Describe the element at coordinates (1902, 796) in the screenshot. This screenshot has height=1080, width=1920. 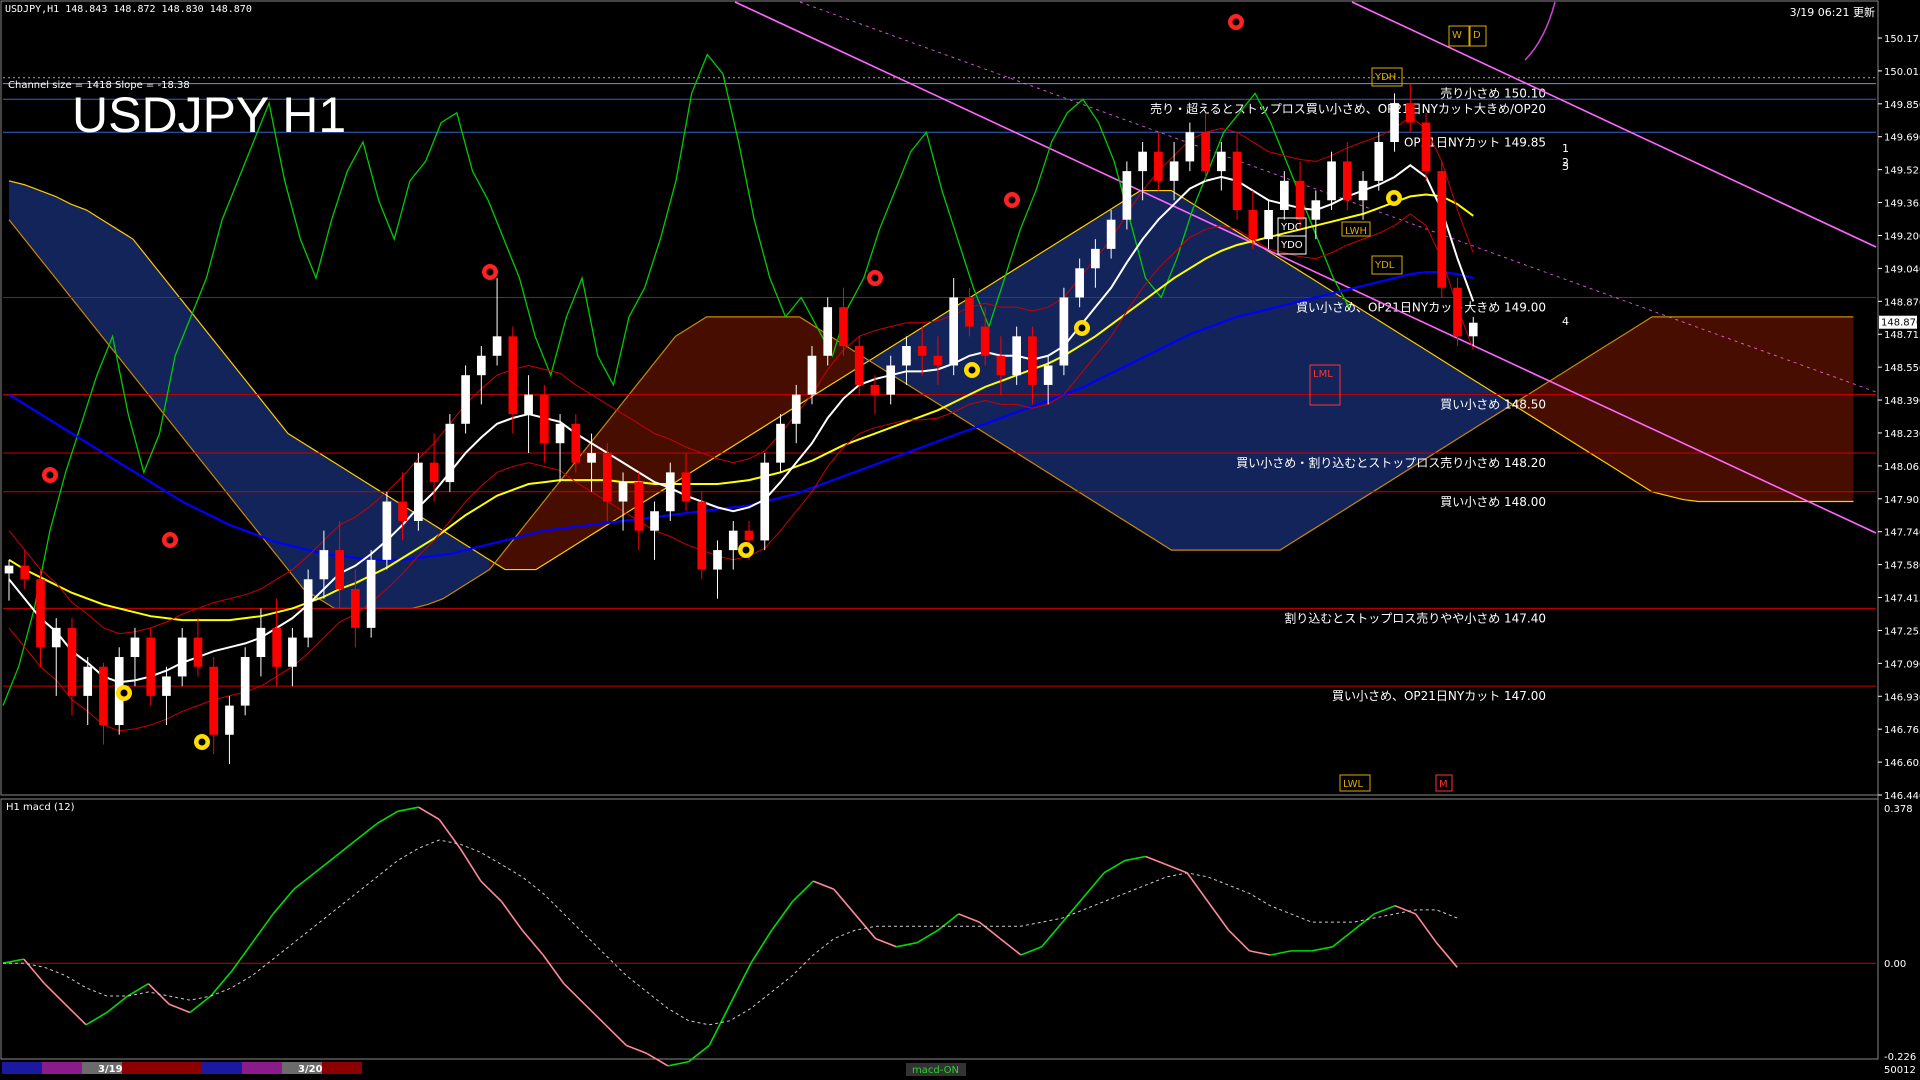
I see `price-tick-label: 146.440` at that location.